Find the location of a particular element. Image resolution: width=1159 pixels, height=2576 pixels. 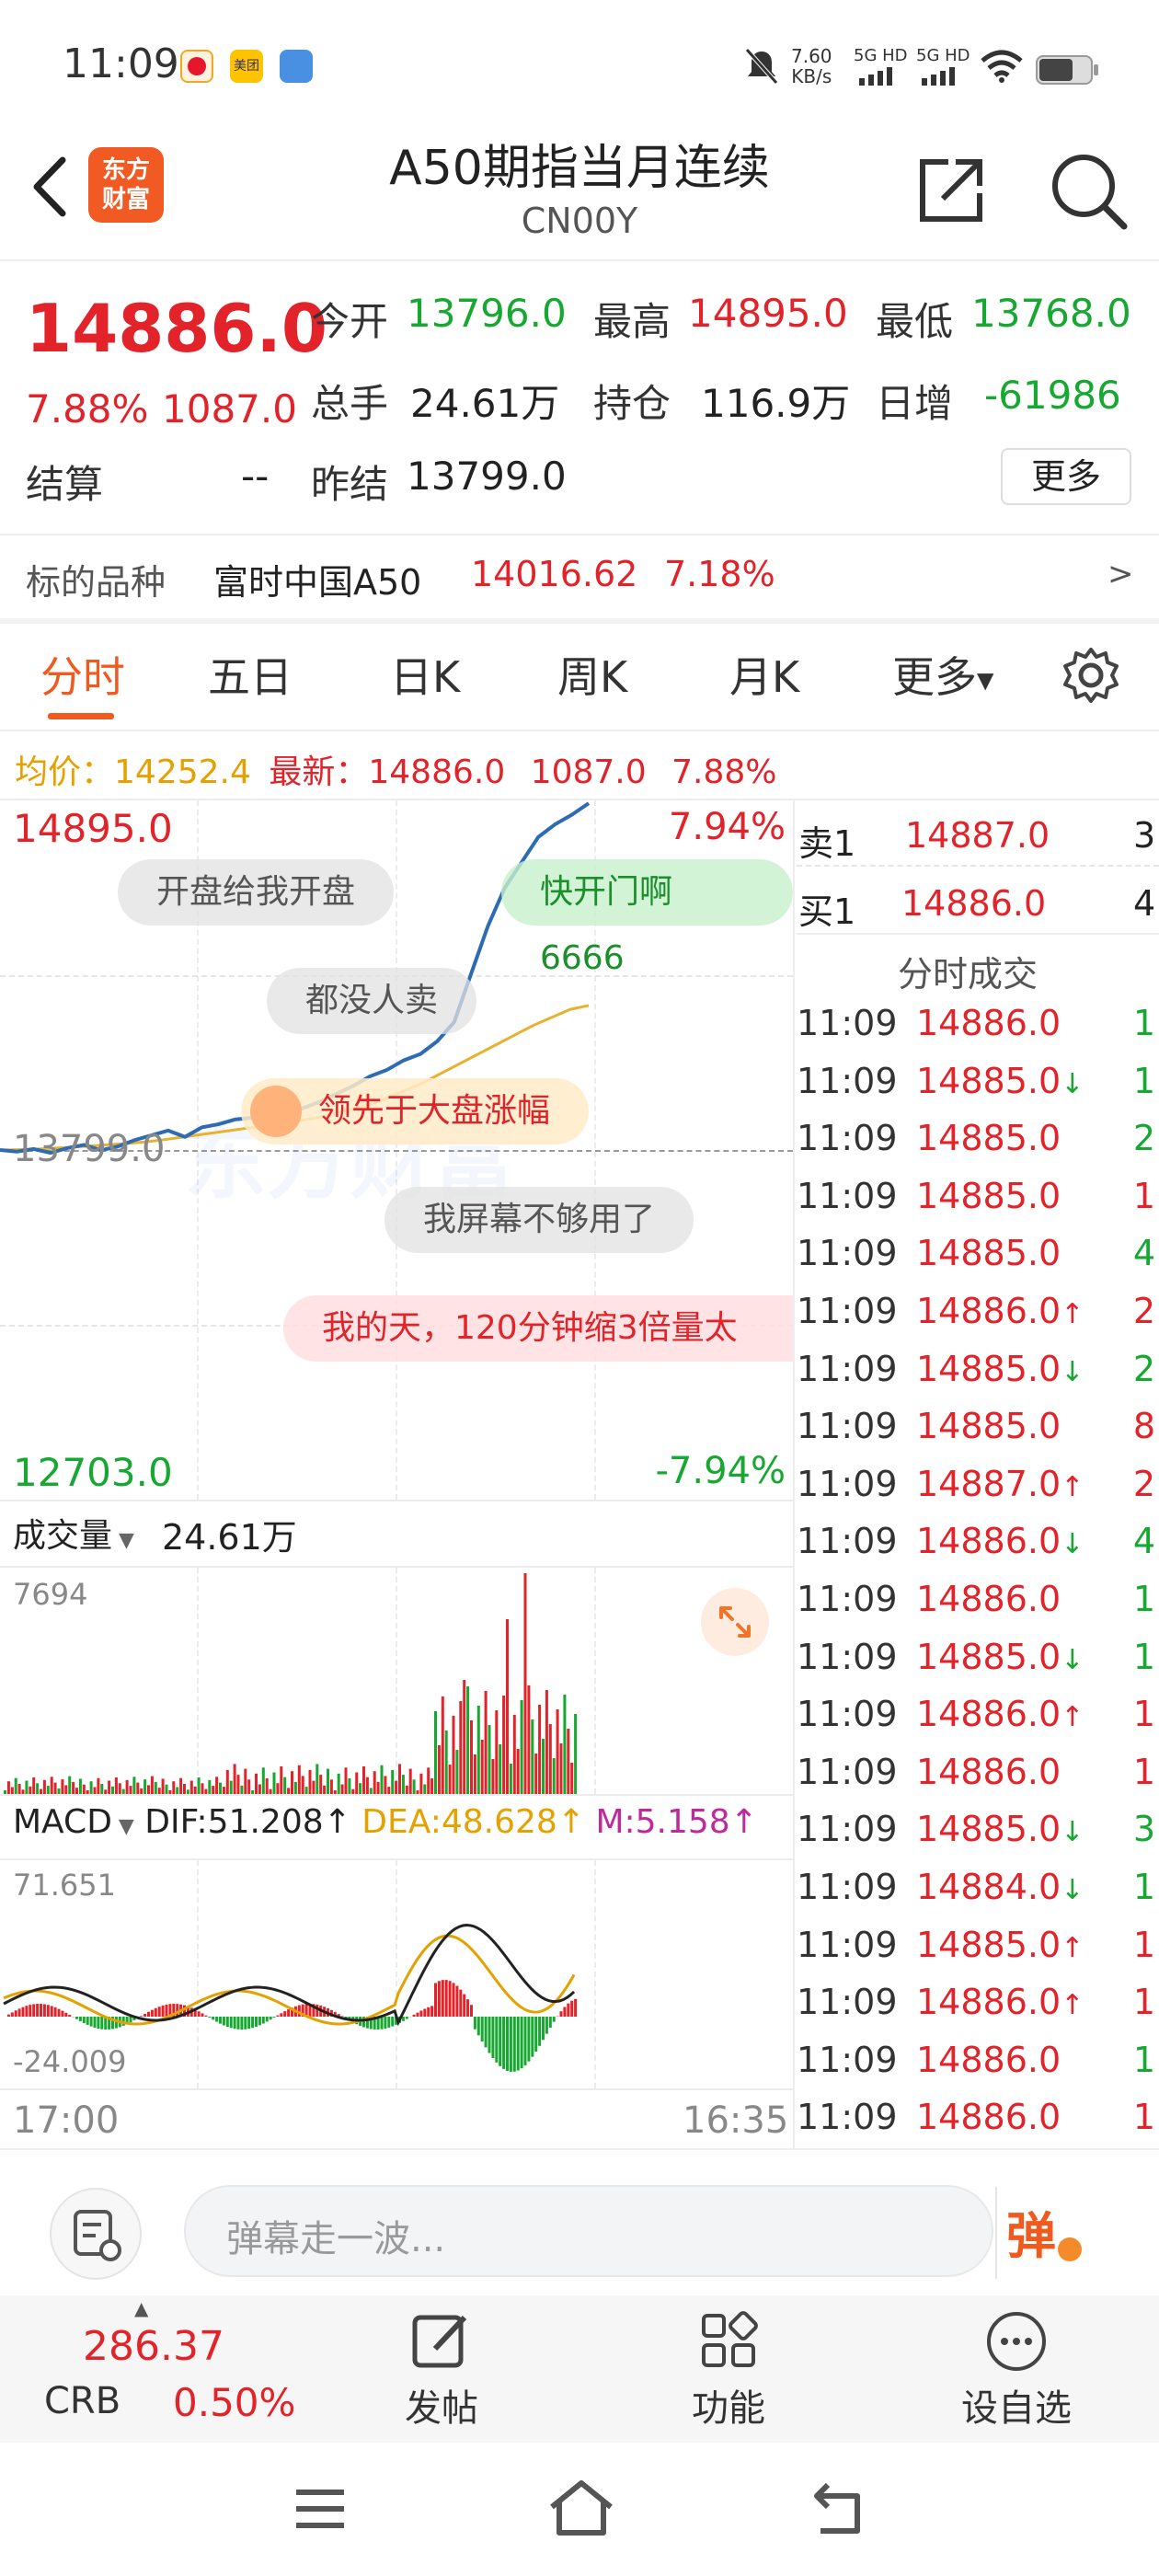

signal-2: 5G HD is located at coordinates (943, 68).